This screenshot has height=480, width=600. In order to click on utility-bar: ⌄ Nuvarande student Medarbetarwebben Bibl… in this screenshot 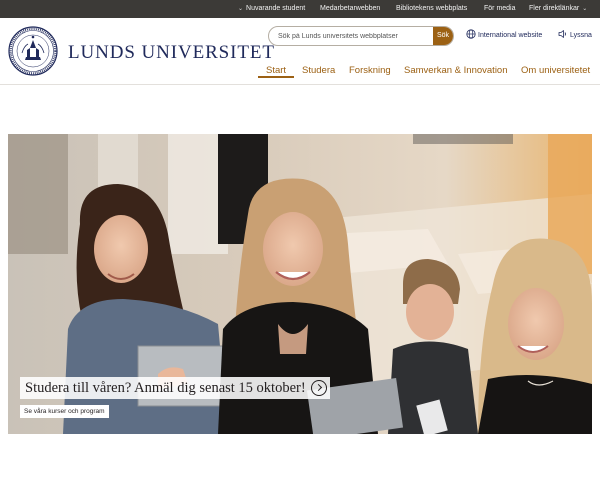, I will do `click(300, 9)`.